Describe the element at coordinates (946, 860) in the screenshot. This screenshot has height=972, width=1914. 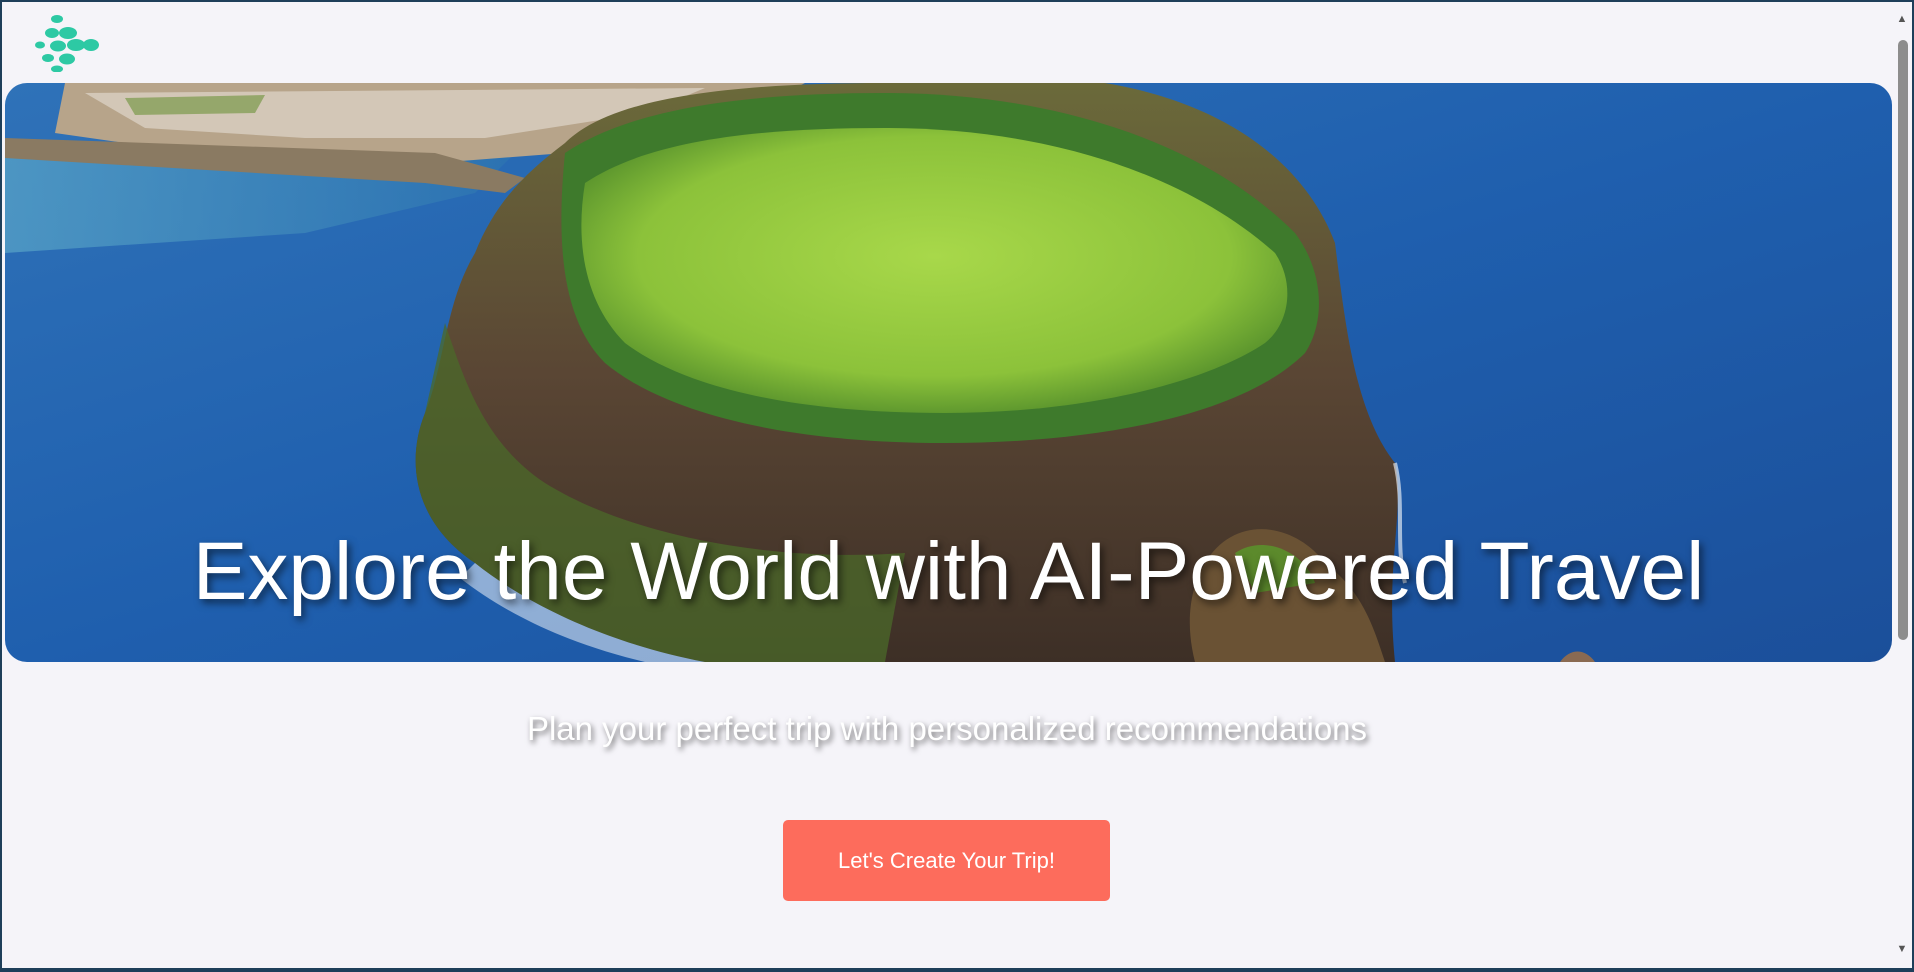
I see `create-trip-button: Let's Create Your Trip!` at that location.